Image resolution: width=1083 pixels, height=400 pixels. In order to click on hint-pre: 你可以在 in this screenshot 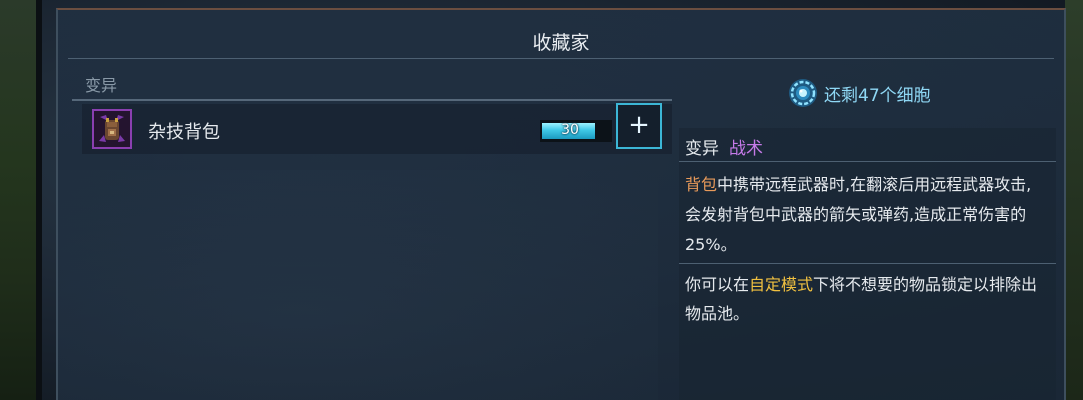, I will do `click(717, 284)`.